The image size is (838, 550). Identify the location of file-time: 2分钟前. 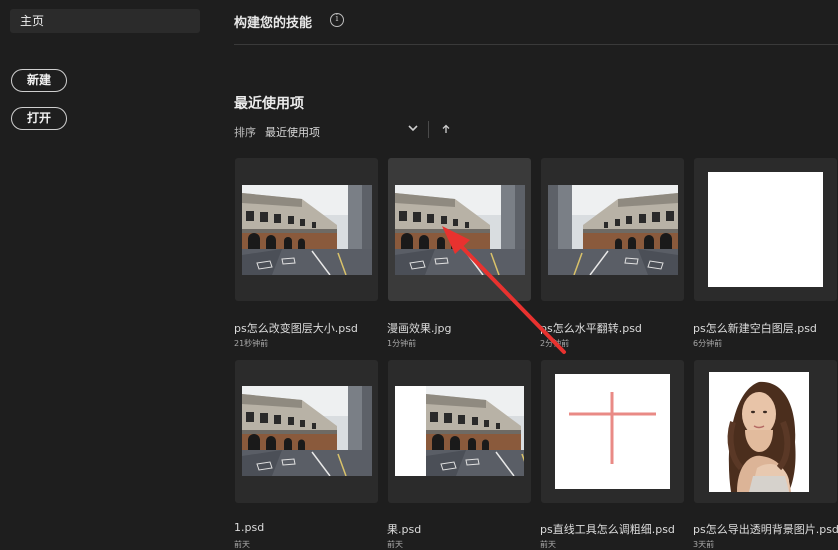
(555, 343).